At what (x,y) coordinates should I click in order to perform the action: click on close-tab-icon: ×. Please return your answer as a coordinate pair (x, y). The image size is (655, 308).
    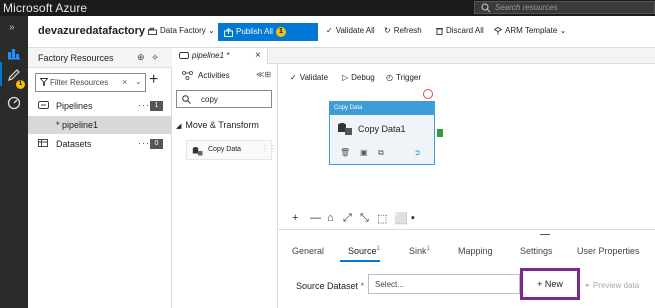
    Looking at the image, I should click on (258, 55).